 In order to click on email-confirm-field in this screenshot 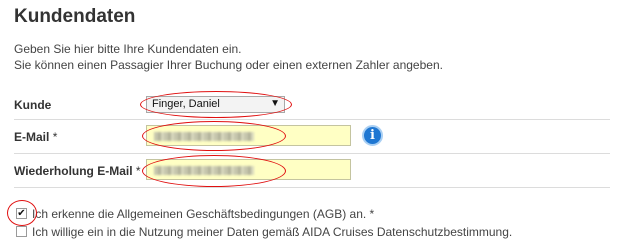, I will do `click(248, 169)`.